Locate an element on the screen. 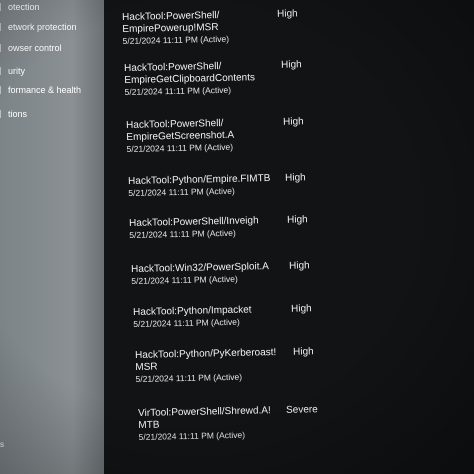 The image size is (474, 474). threat-name-line: EmpireGetClipboardContents is located at coordinates (190, 79).